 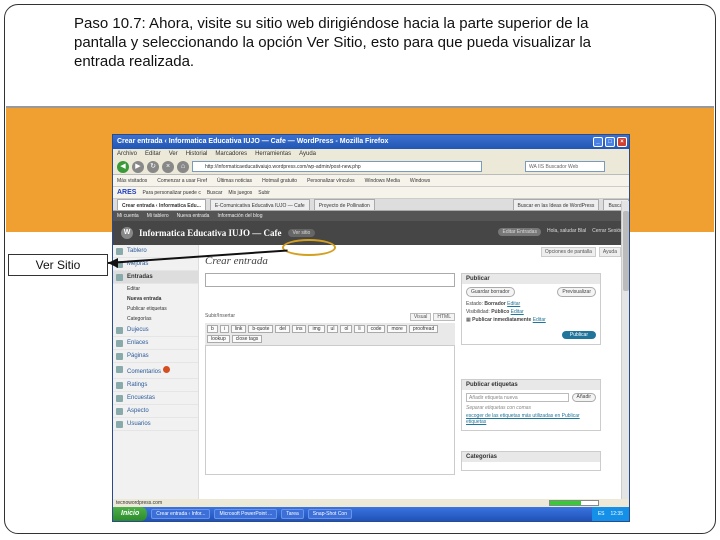 What do you see at coordinates (495, 304) in the screenshot?
I see `status-value: Borrador` at bounding box center [495, 304].